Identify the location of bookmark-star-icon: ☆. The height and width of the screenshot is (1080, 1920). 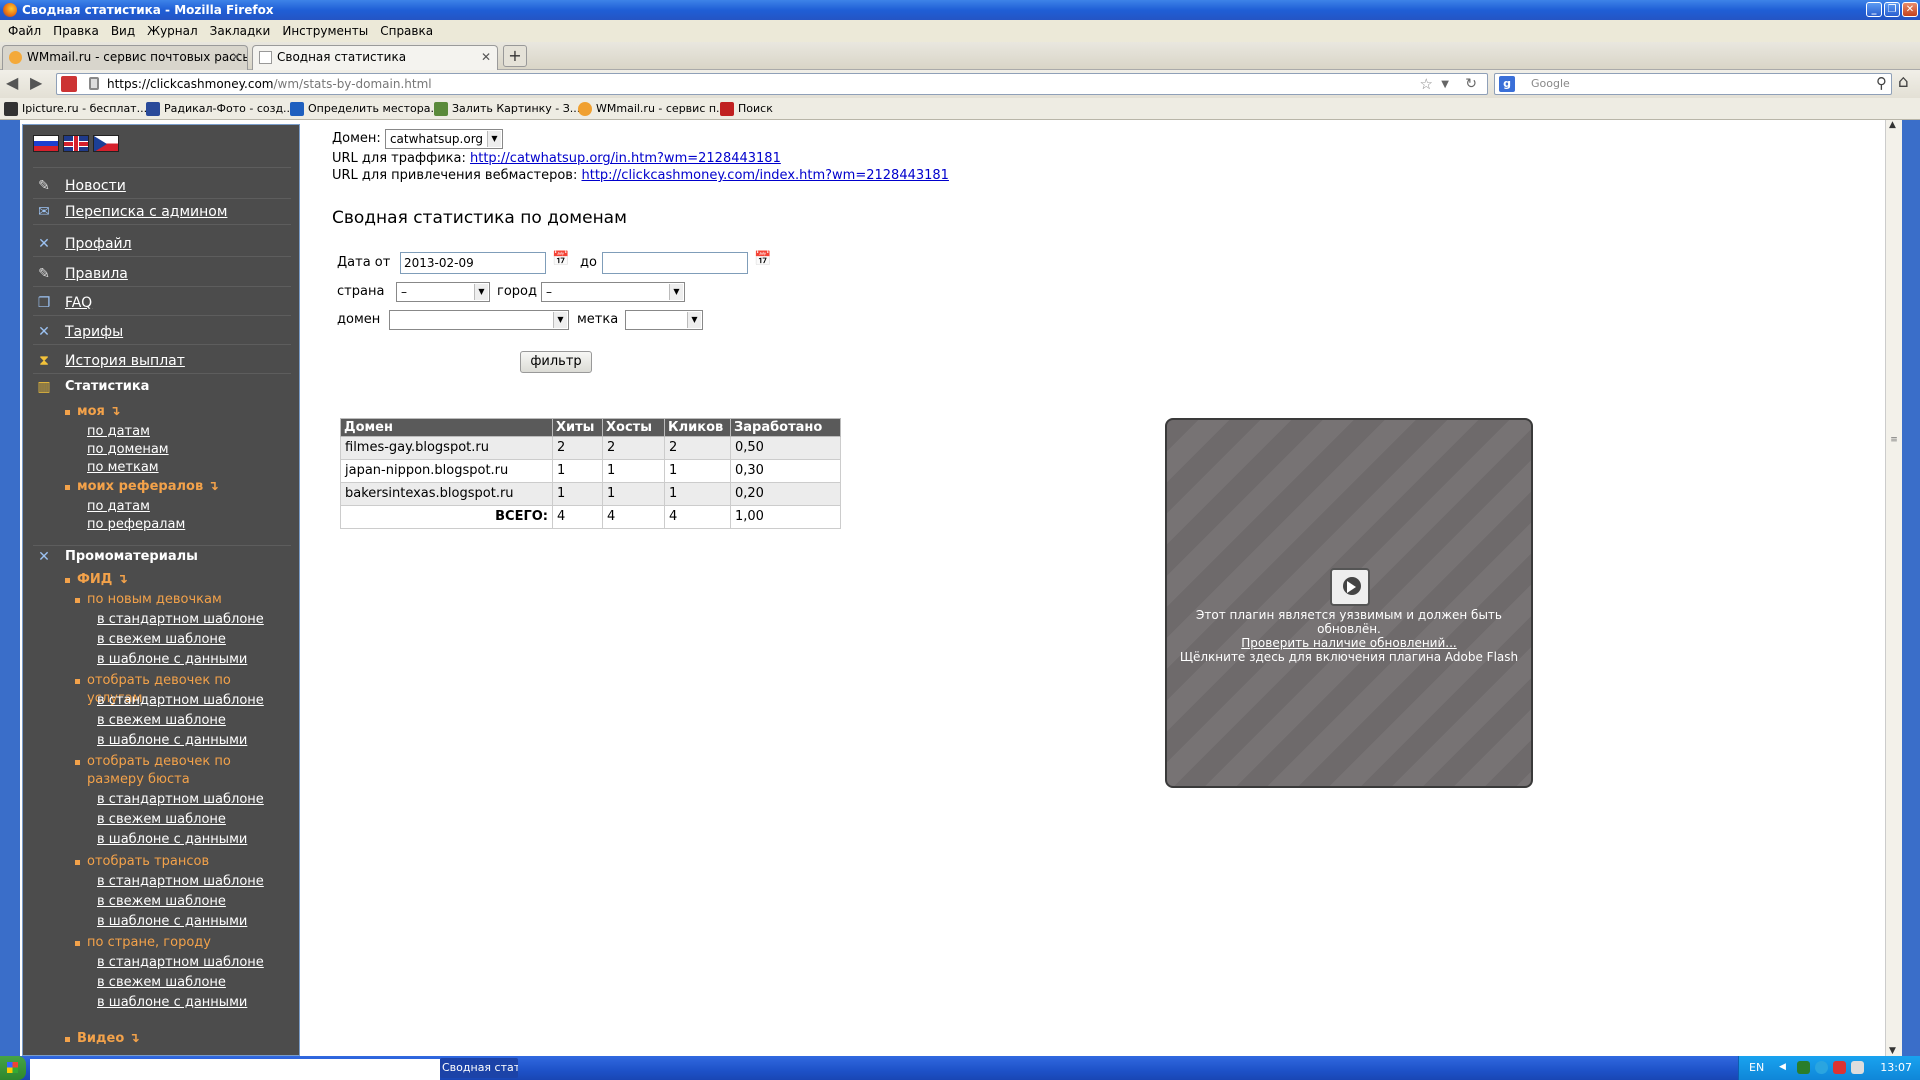
(1426, 84).